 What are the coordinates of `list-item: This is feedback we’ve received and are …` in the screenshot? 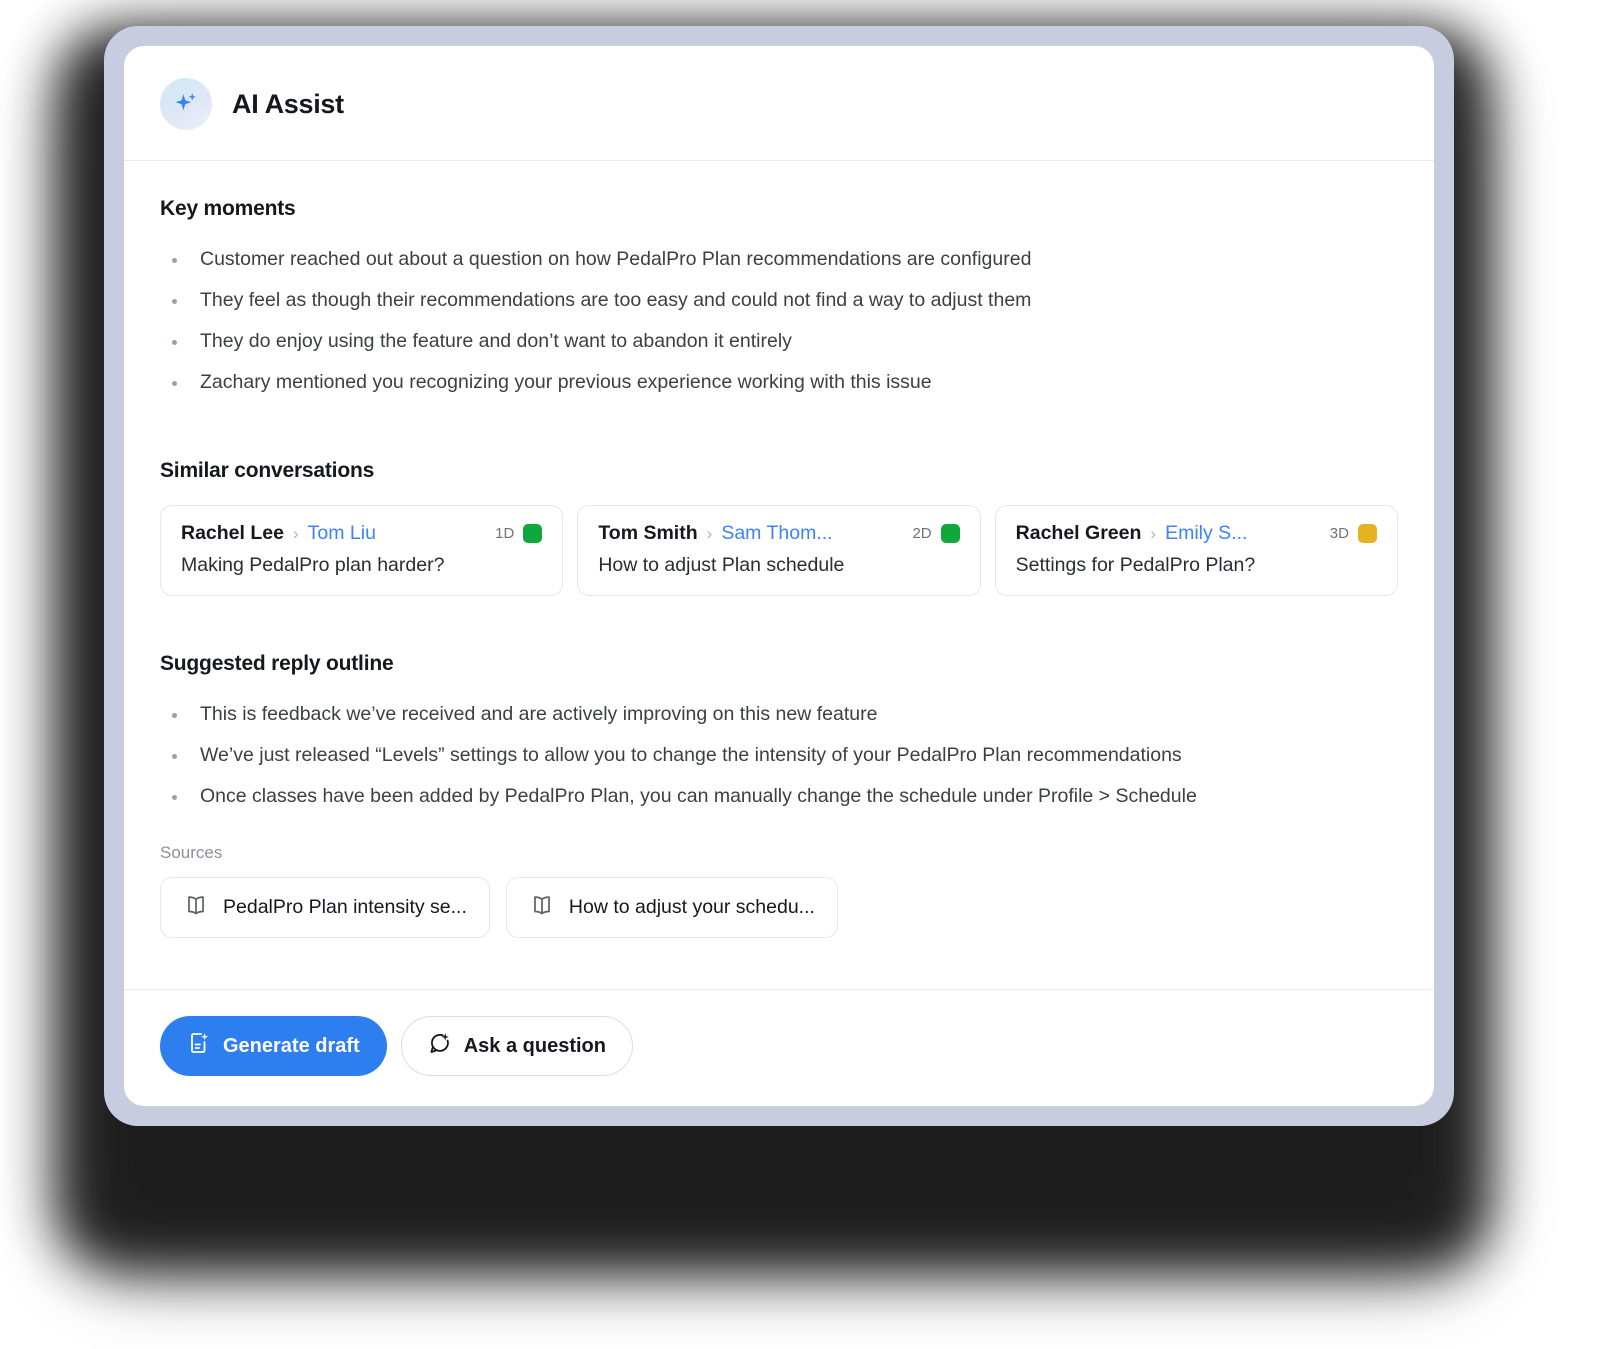 It's located at (779, 714).